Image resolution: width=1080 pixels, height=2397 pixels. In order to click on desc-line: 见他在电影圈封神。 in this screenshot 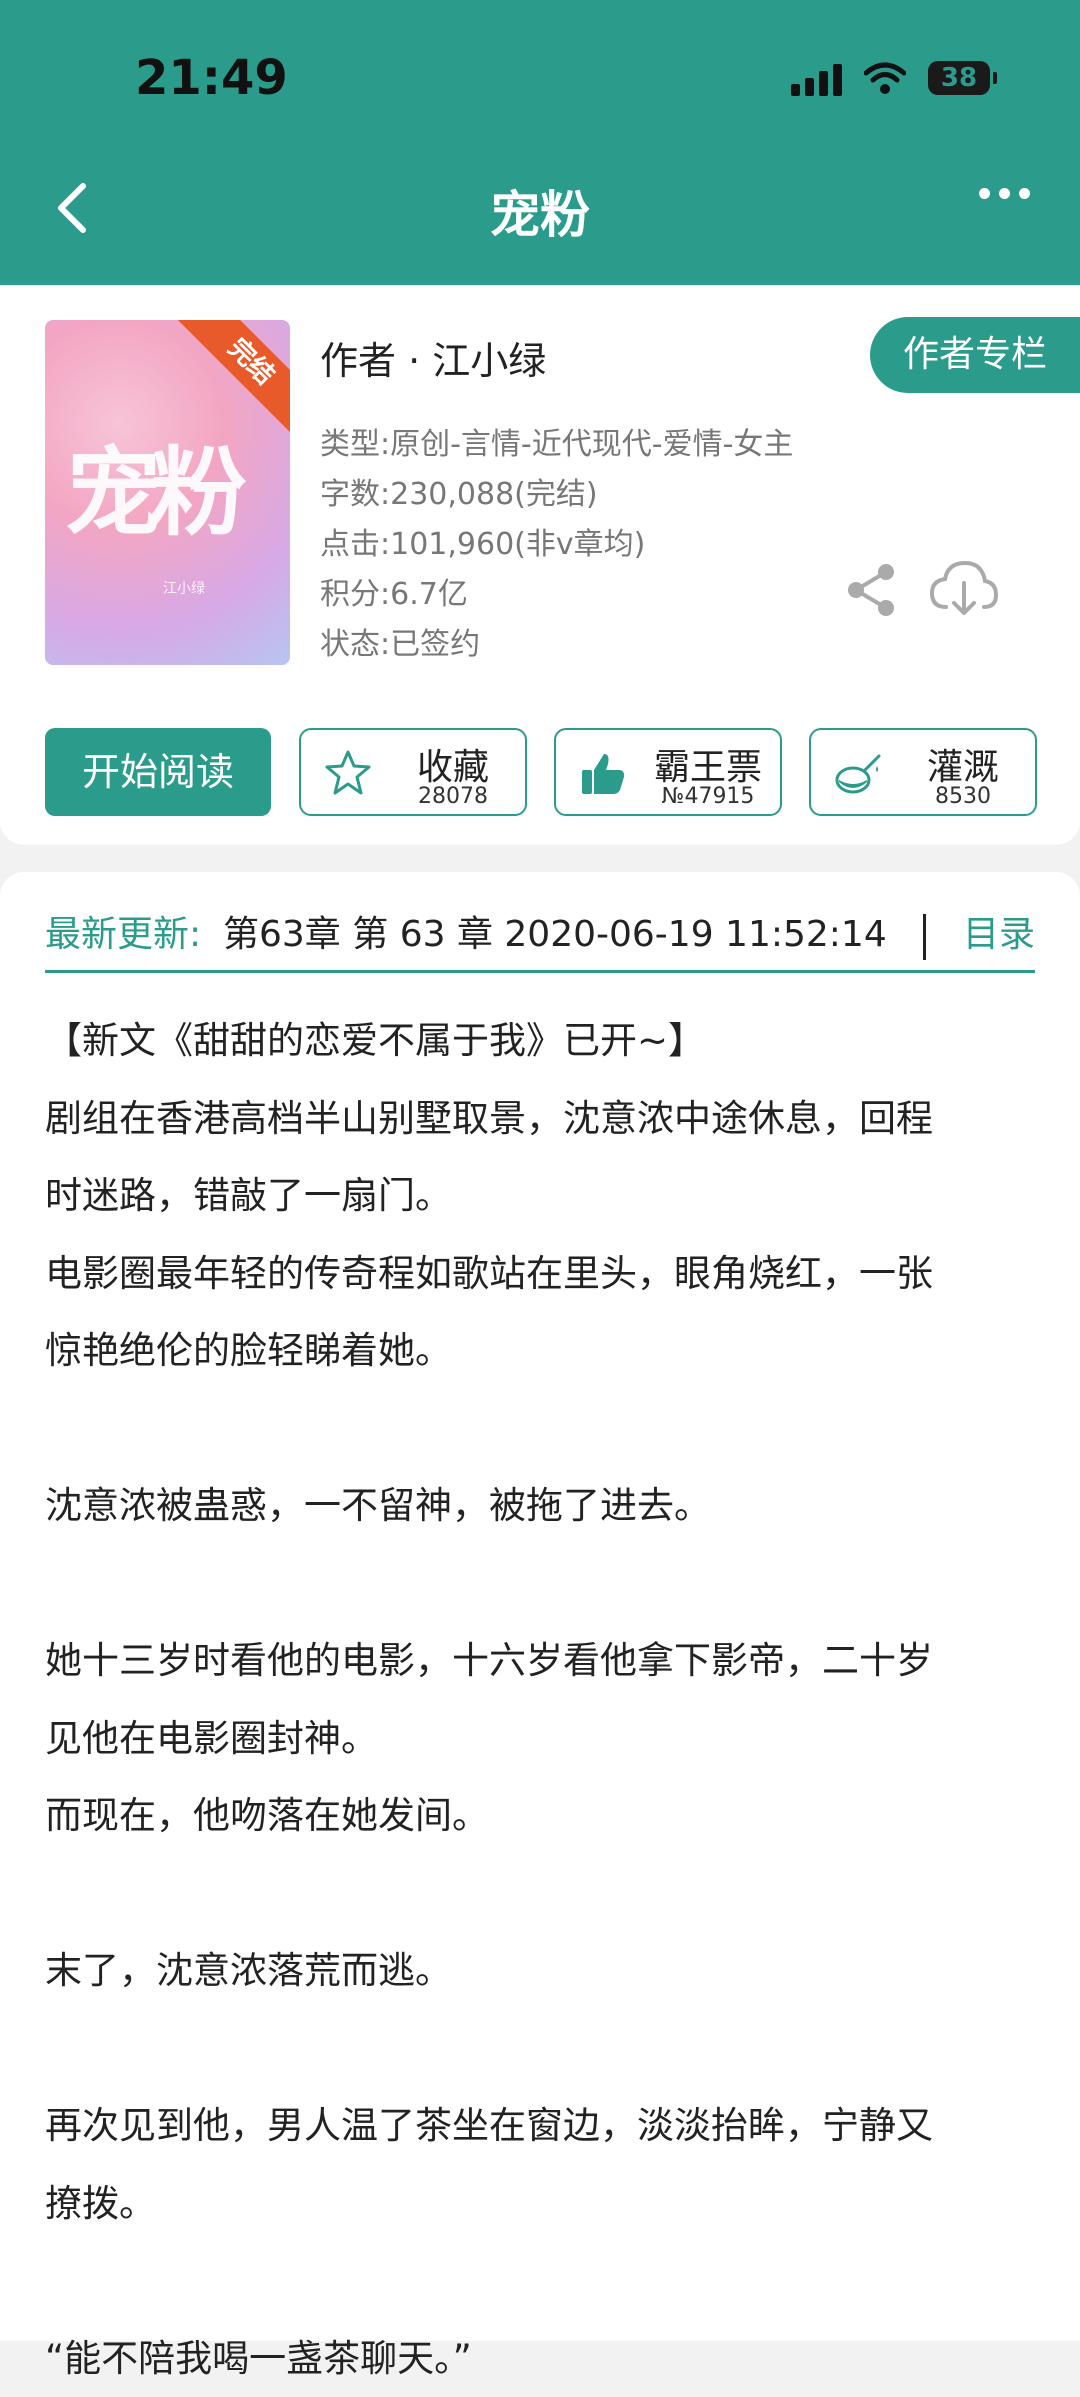, I will do `click(542, 1739)`.